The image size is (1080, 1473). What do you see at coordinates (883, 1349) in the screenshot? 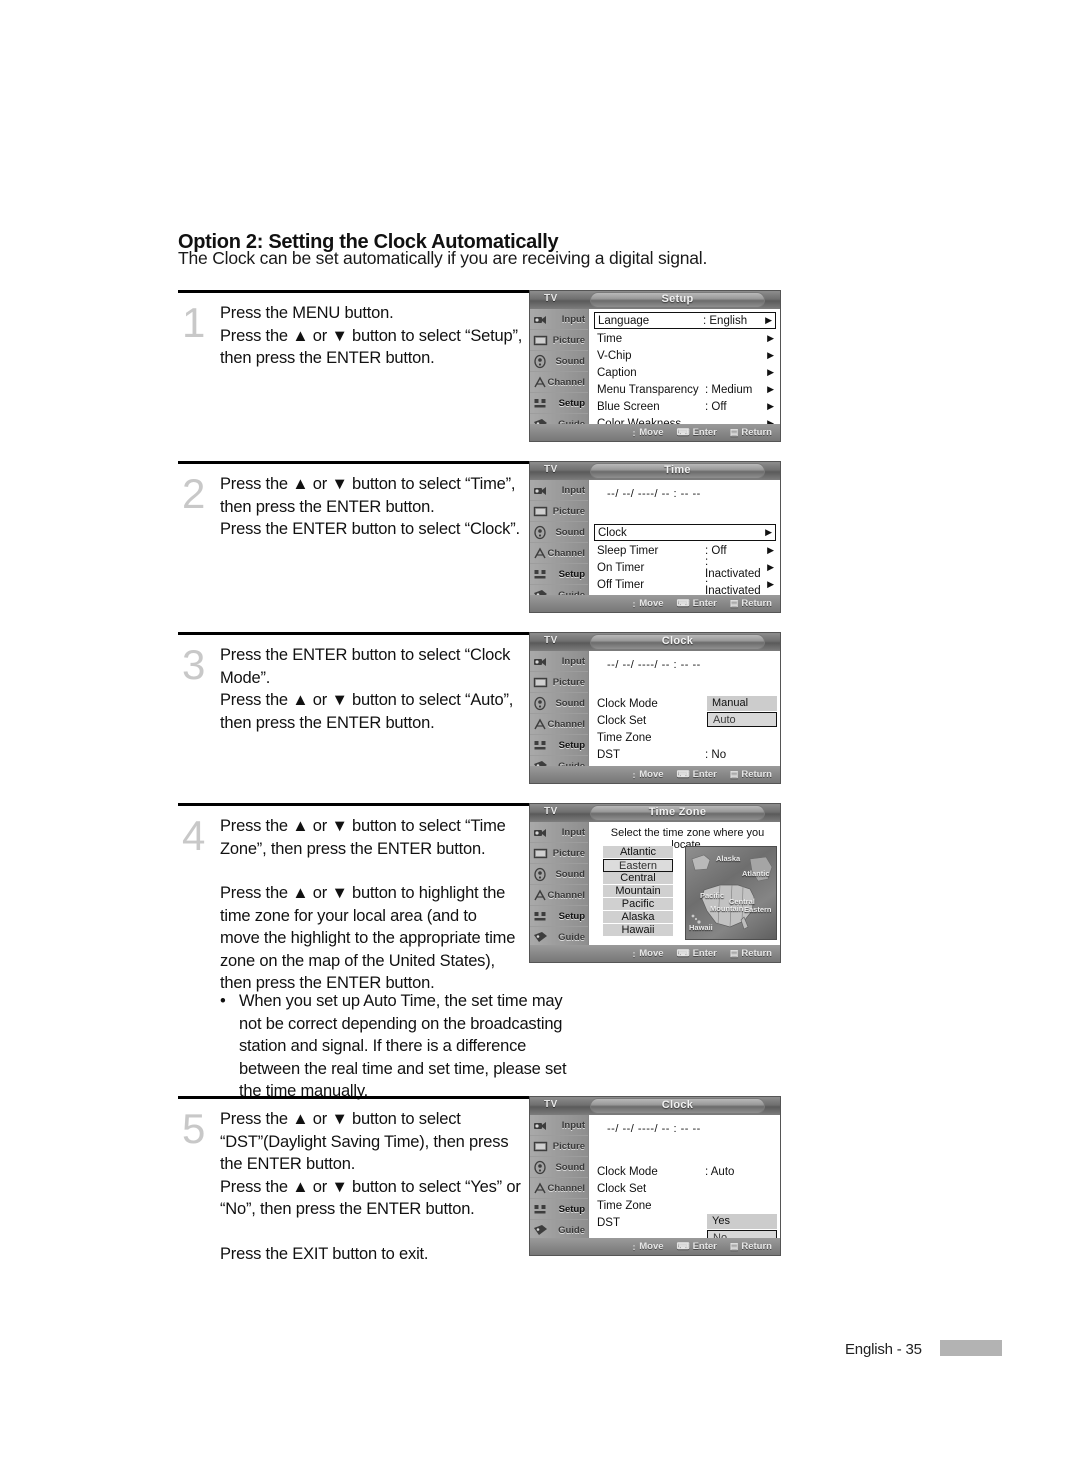
I see `page-footer: English - 35` at bounding box center [883, 1349].